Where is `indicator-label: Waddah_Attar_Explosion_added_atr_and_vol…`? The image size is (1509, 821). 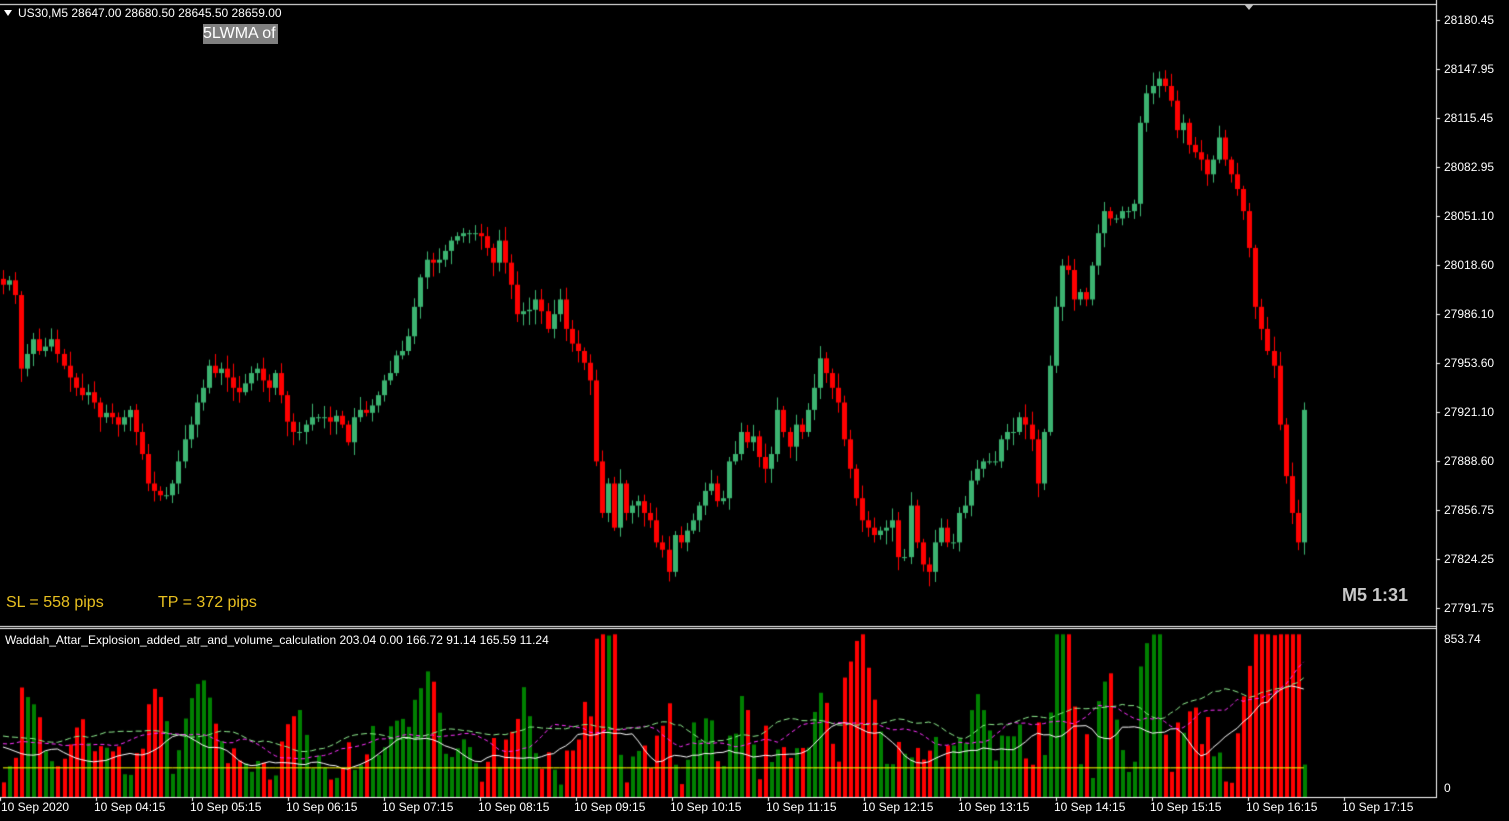
indicator-label: Waddah_Attar_Explosion_added_atr_and_vol… is located at coordinates (277, 640).